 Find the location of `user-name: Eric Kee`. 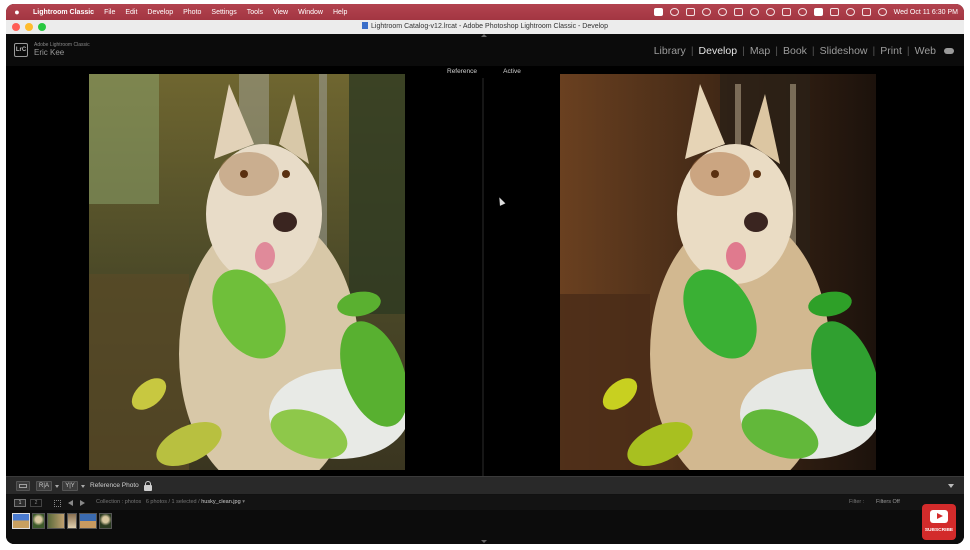

user-name: Eric Kee is located at coordinates (49, 52).